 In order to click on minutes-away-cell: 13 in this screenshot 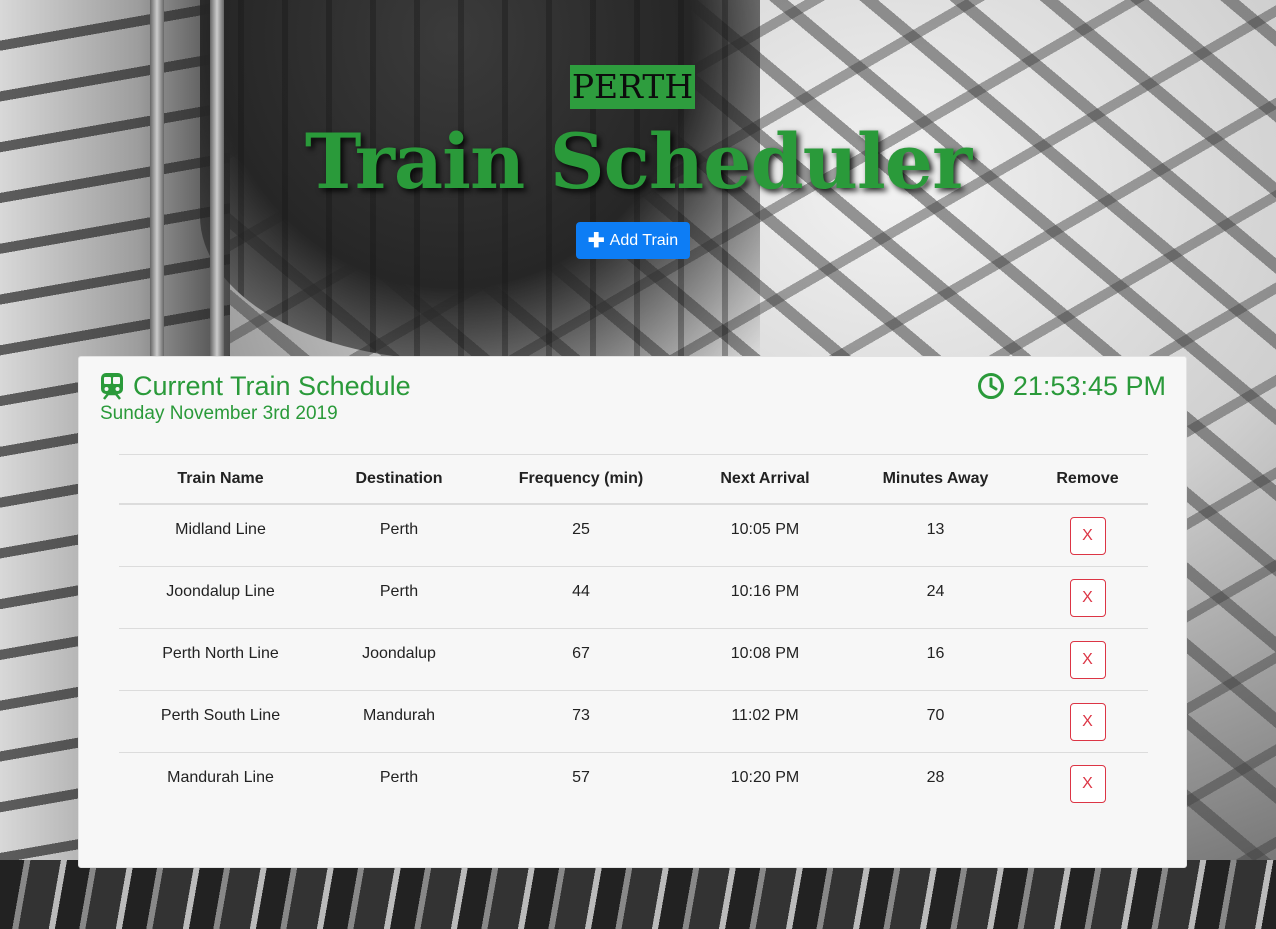, I will do `click(935, 535)`.